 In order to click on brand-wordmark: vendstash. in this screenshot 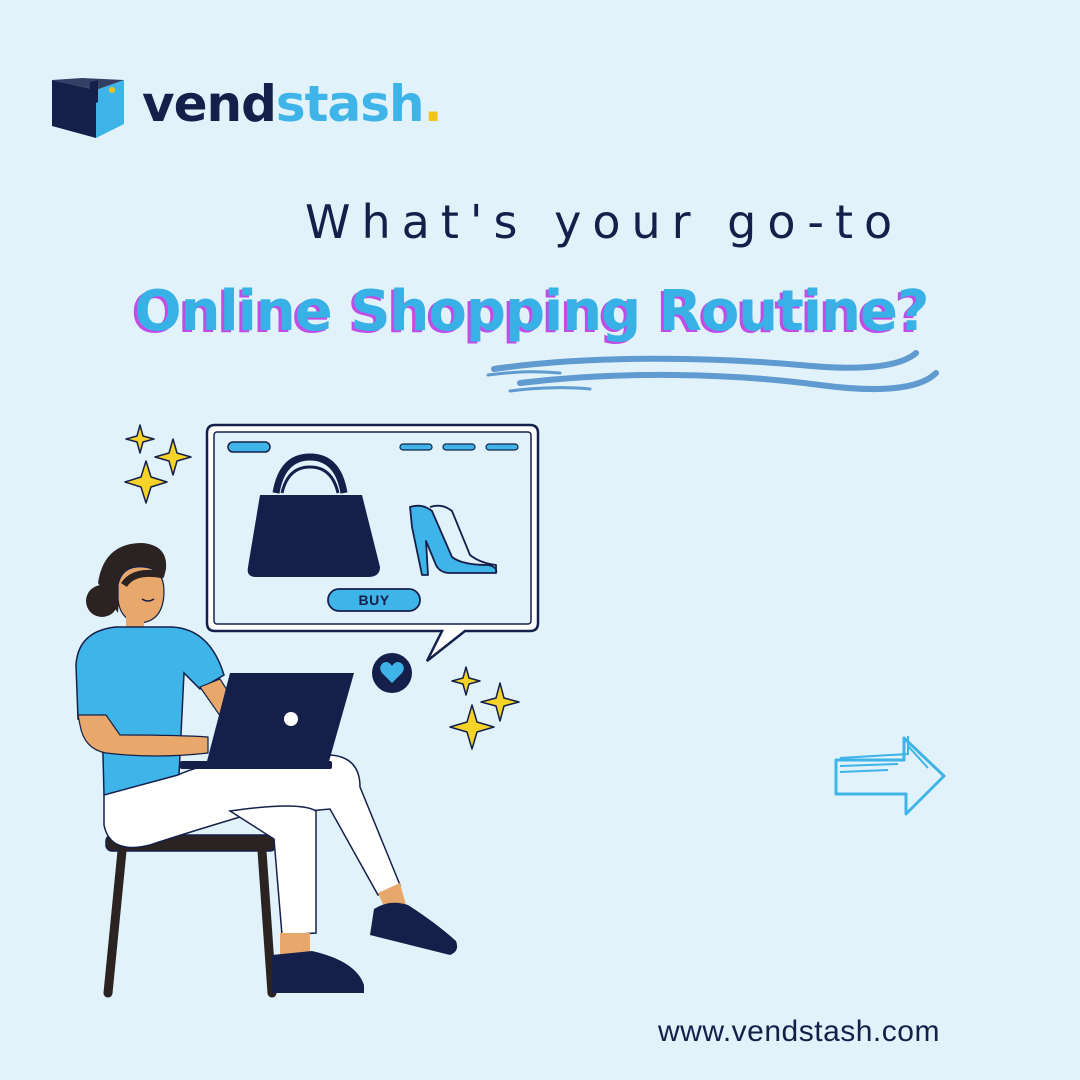, I will do `click(292, 104)`.